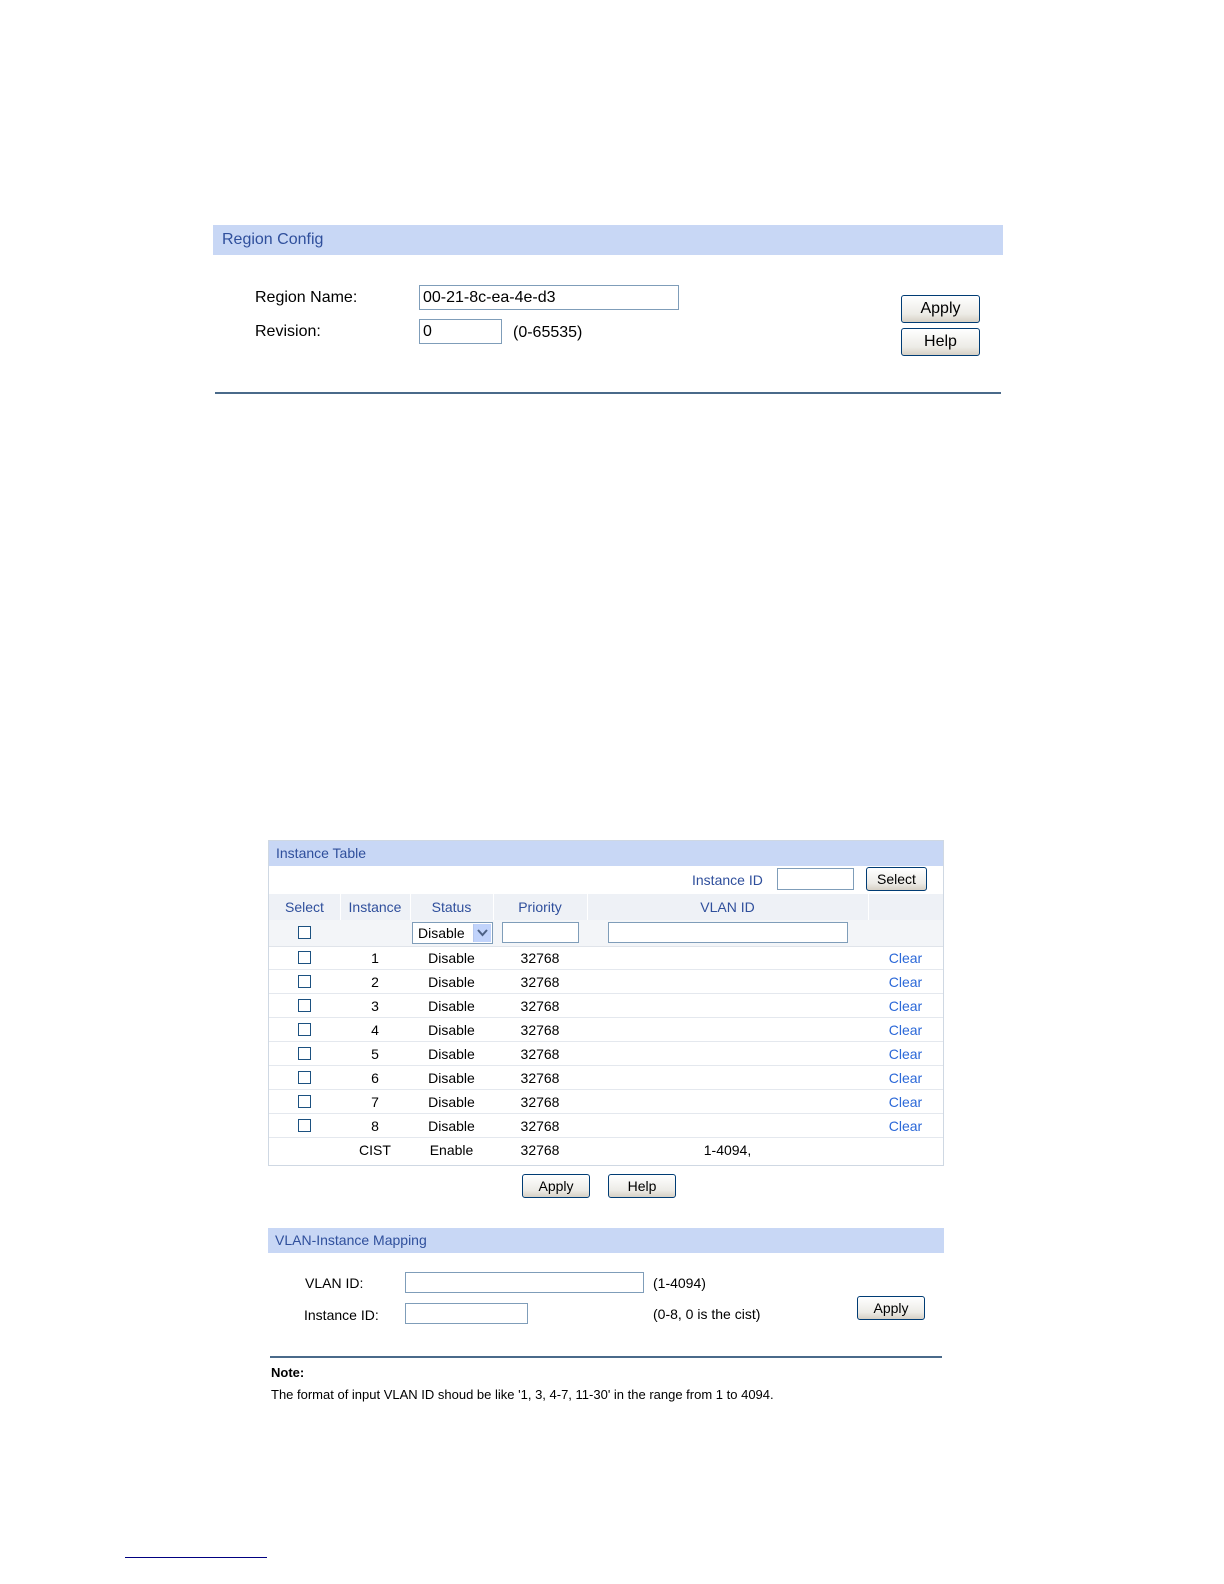  What do you see at coordinates (375, 1006) in the screenshot?
I see `instance-cell: 3` at bounding box center [375, 1006].